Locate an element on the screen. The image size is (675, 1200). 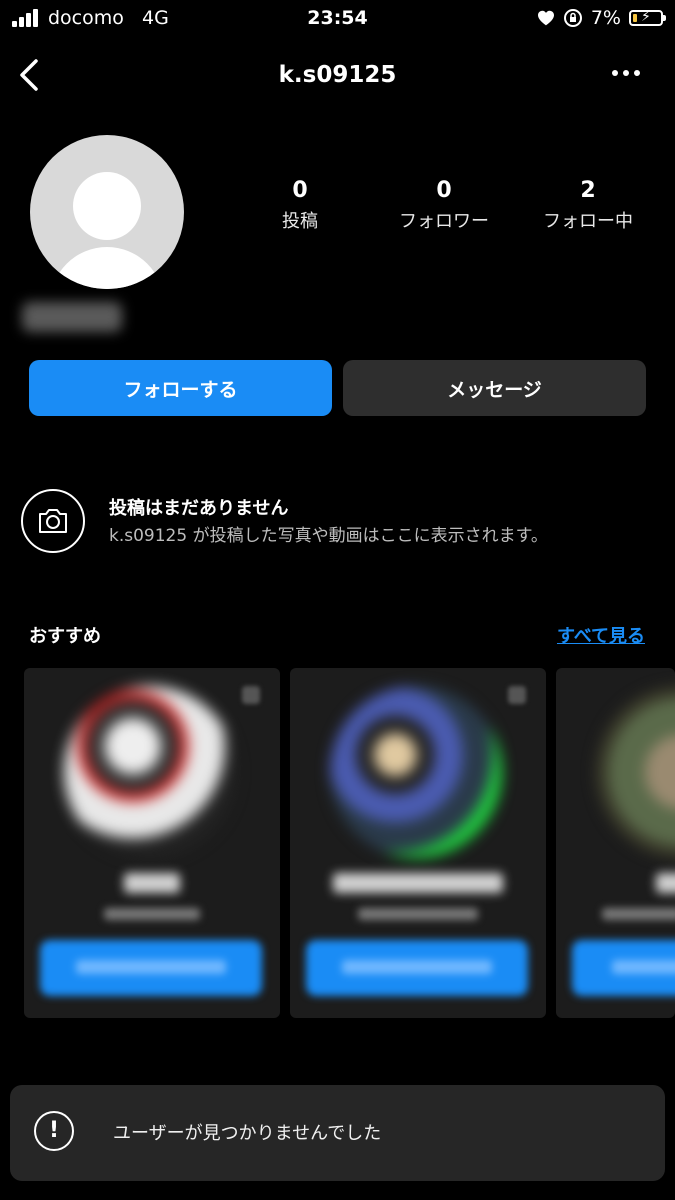
blurred-display-name is located at coordinates (72, 317).